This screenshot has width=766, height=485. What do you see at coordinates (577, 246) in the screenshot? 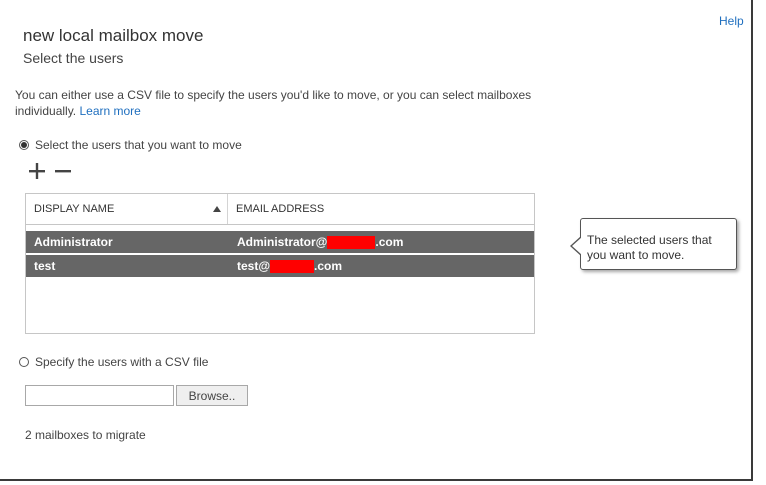
I see `tooltip-tail-fill` at bounding box center [577, 246].